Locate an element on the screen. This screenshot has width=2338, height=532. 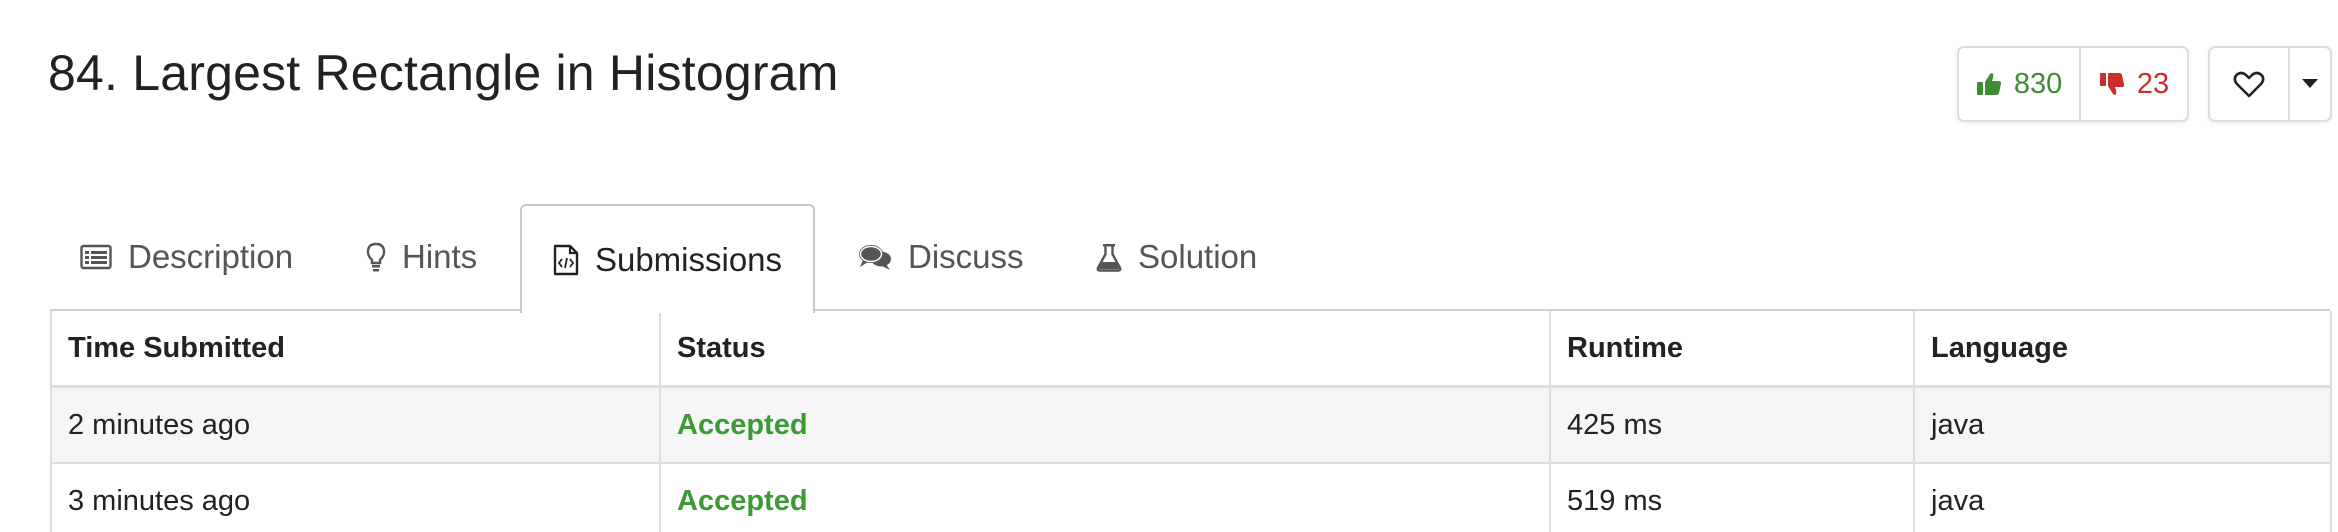
table-header-row: Time Submitted Status Runtime Language is located at coordinates (1191, 349).